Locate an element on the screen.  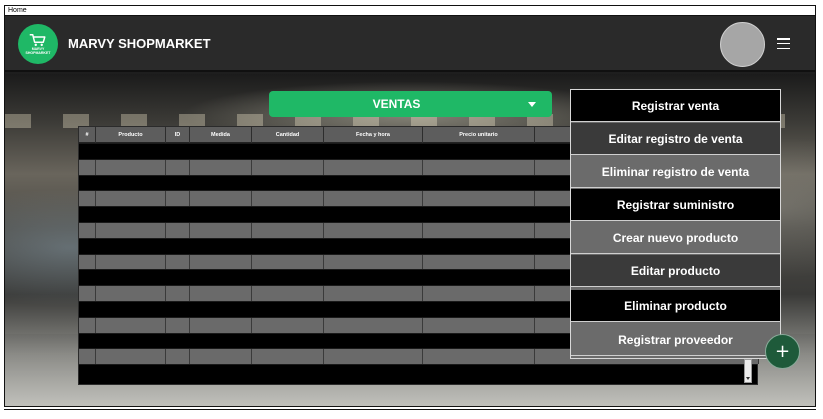
shopping-cart-icon is located at coordinates (37, 40).